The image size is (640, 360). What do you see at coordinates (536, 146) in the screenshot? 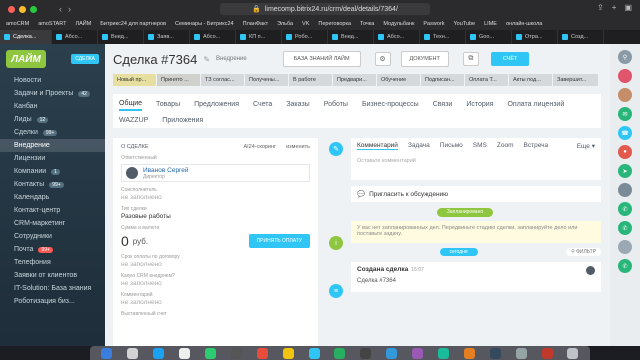
I see `tab-meeting: Встреча` at bounding box center [536, 146].